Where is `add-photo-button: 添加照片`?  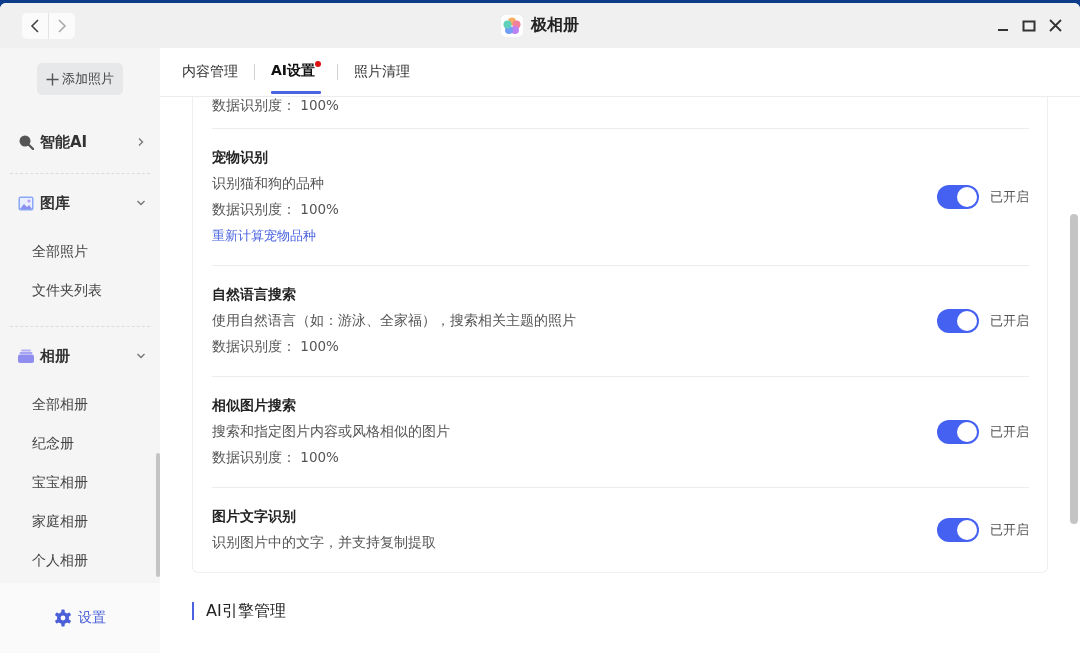 add-photo-button: 添加照片 is located at coordinates (80, 79).